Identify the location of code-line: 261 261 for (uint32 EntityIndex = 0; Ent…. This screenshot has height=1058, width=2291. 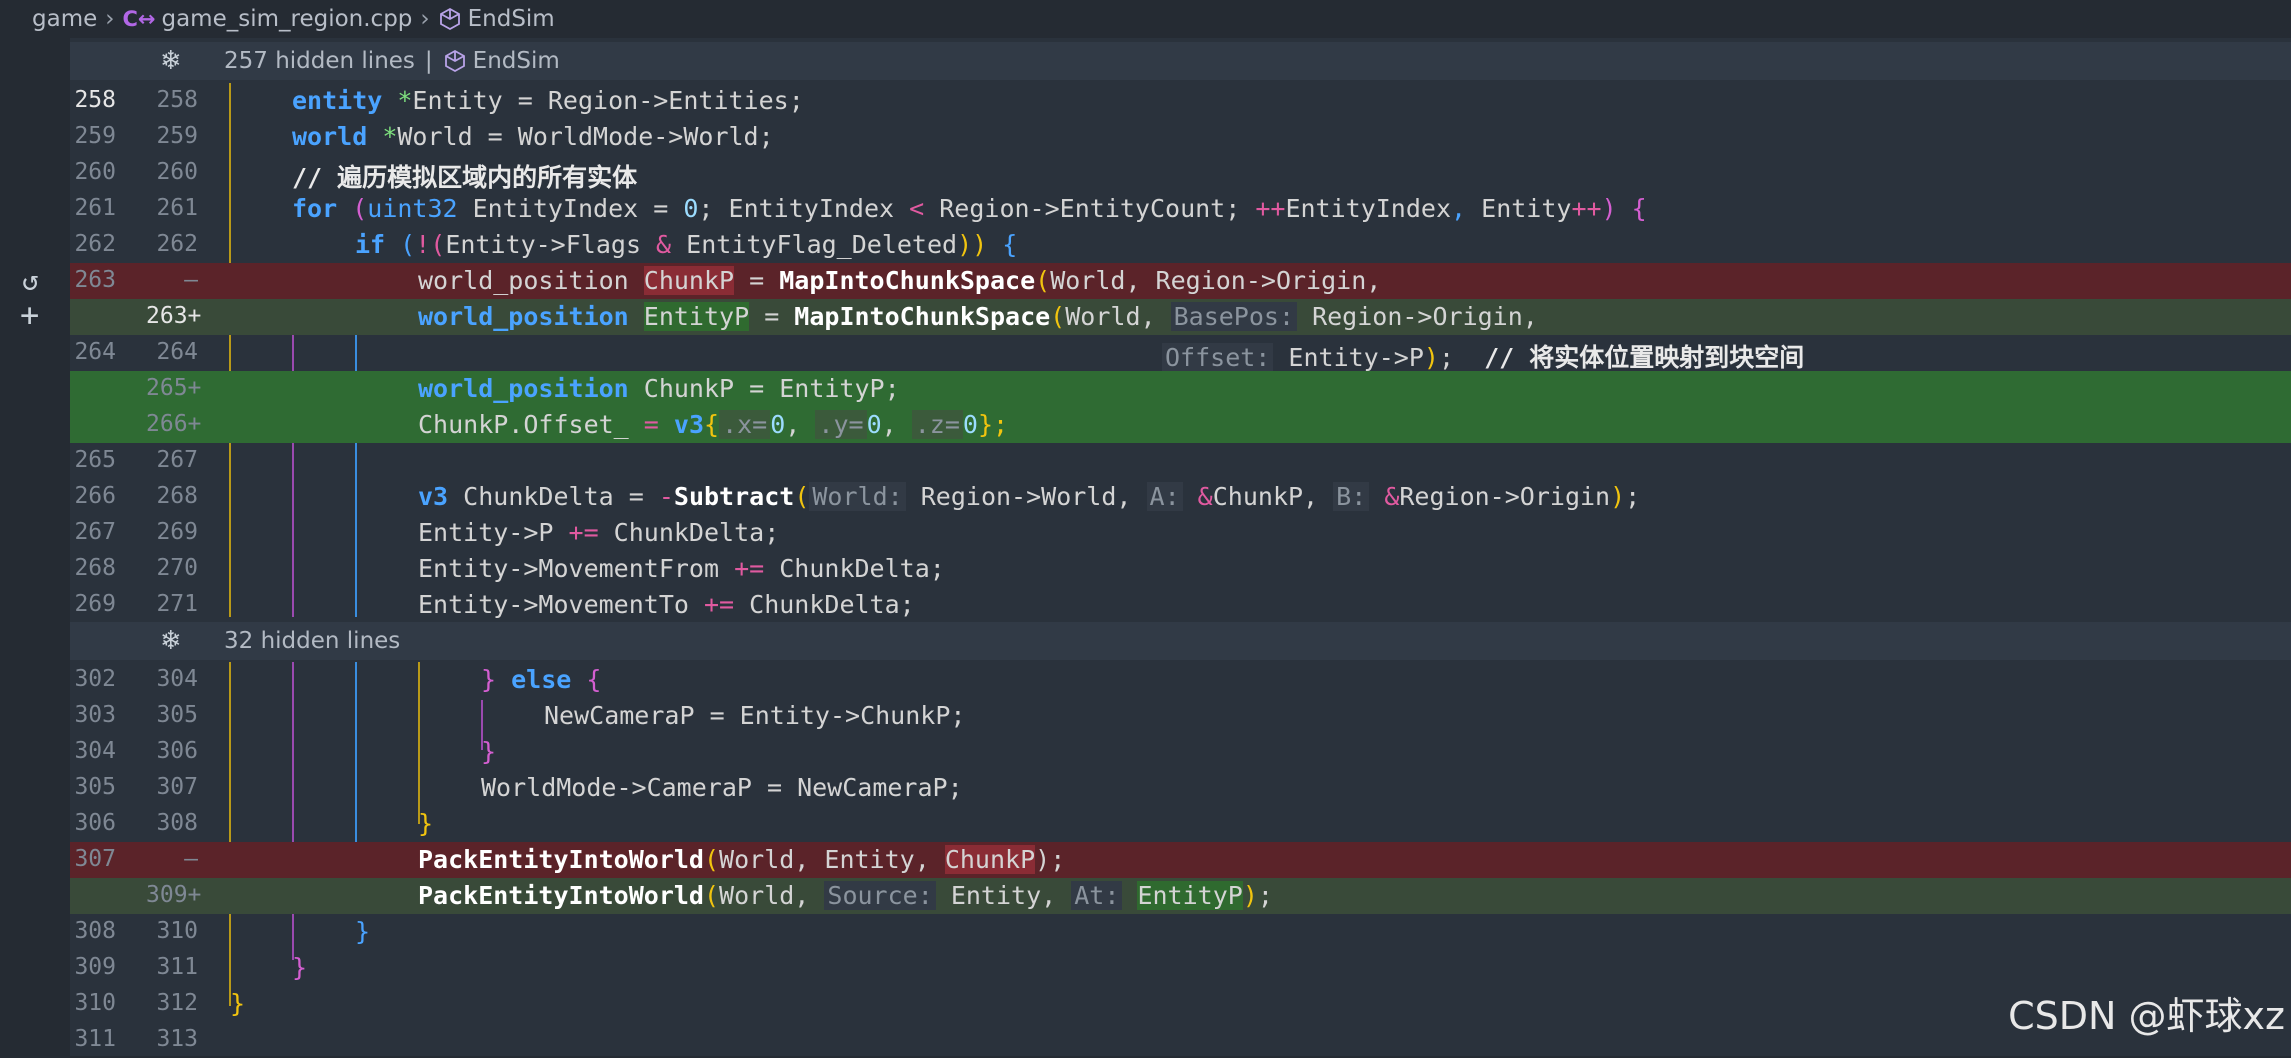
(1180, 209).